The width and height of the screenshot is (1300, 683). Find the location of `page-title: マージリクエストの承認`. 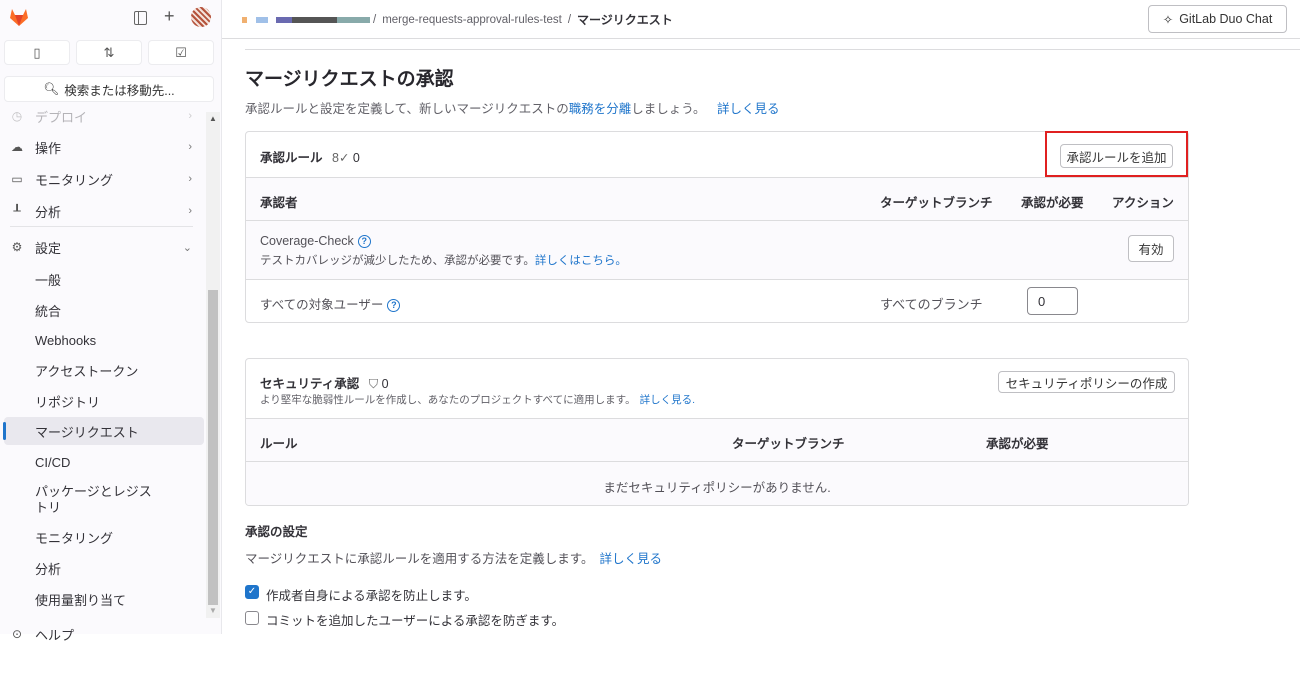

page-title: マージリクエストの承認 is located at coordinates (349, 79).